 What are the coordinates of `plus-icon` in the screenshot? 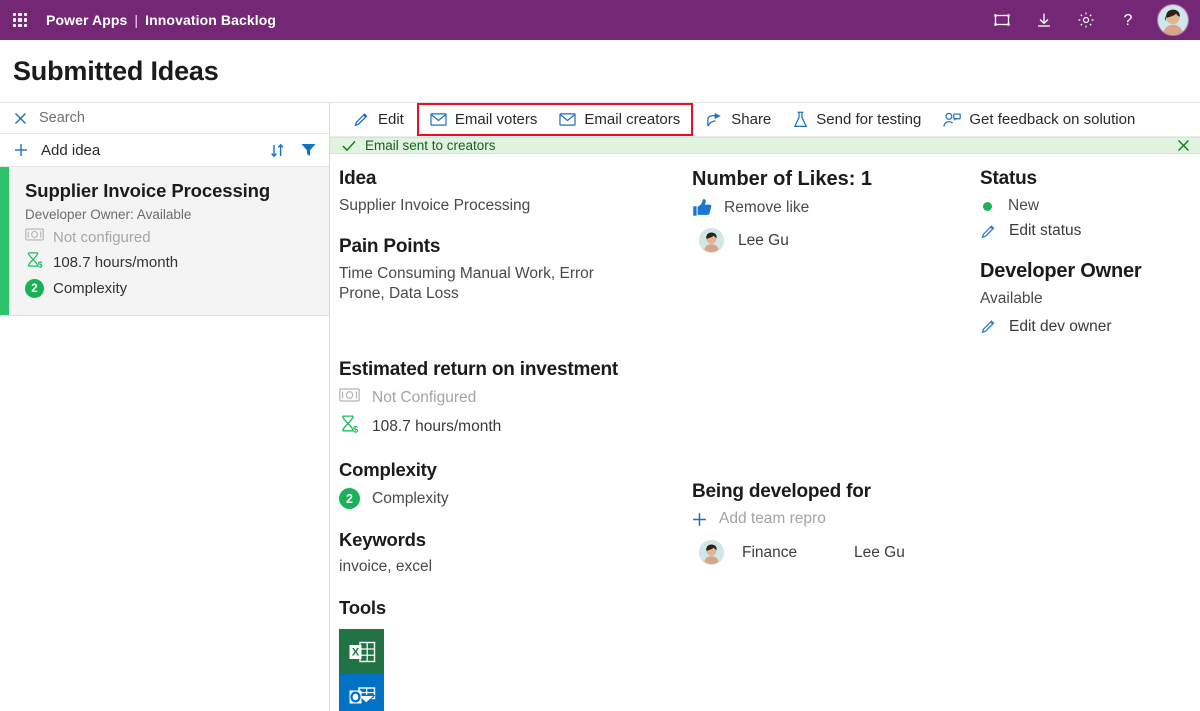 It's located at (21, 150).